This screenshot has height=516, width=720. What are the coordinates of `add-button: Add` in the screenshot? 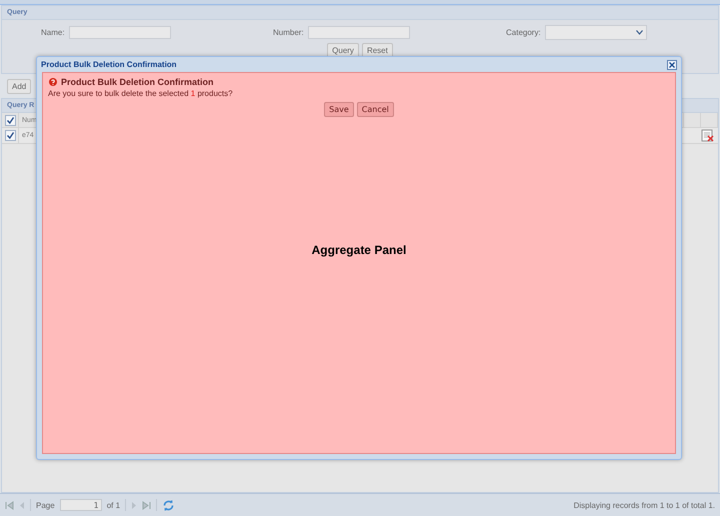 It's located at (19, 86).